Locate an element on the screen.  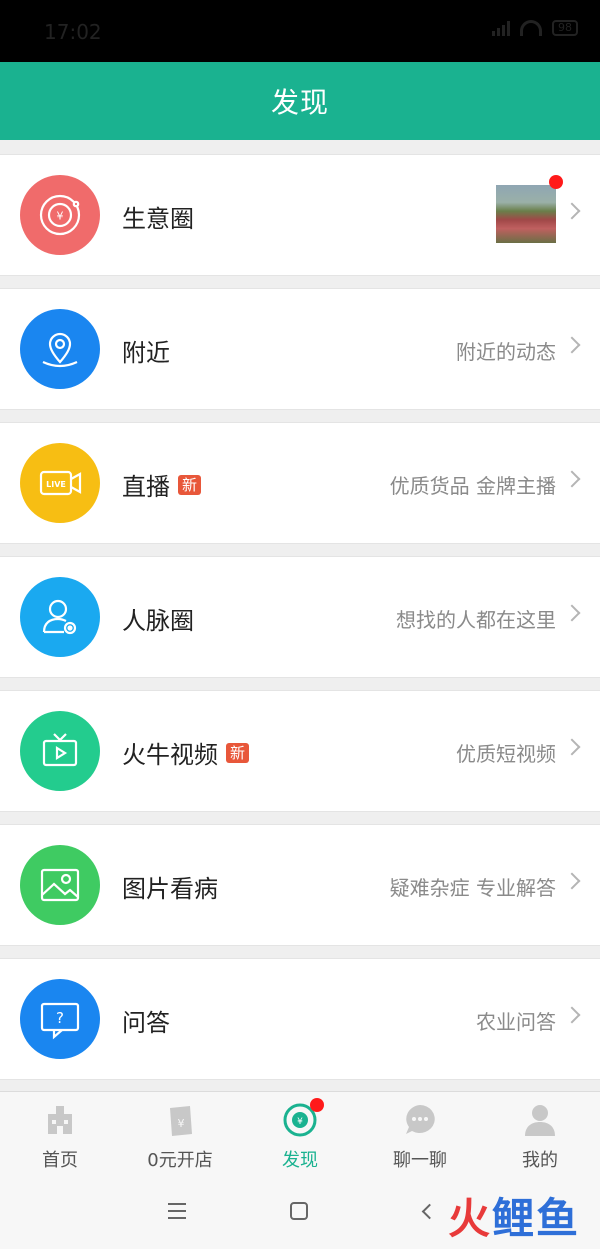
list-item-nearby: 附近 附近的动态 is located at coordinates (300, 349).